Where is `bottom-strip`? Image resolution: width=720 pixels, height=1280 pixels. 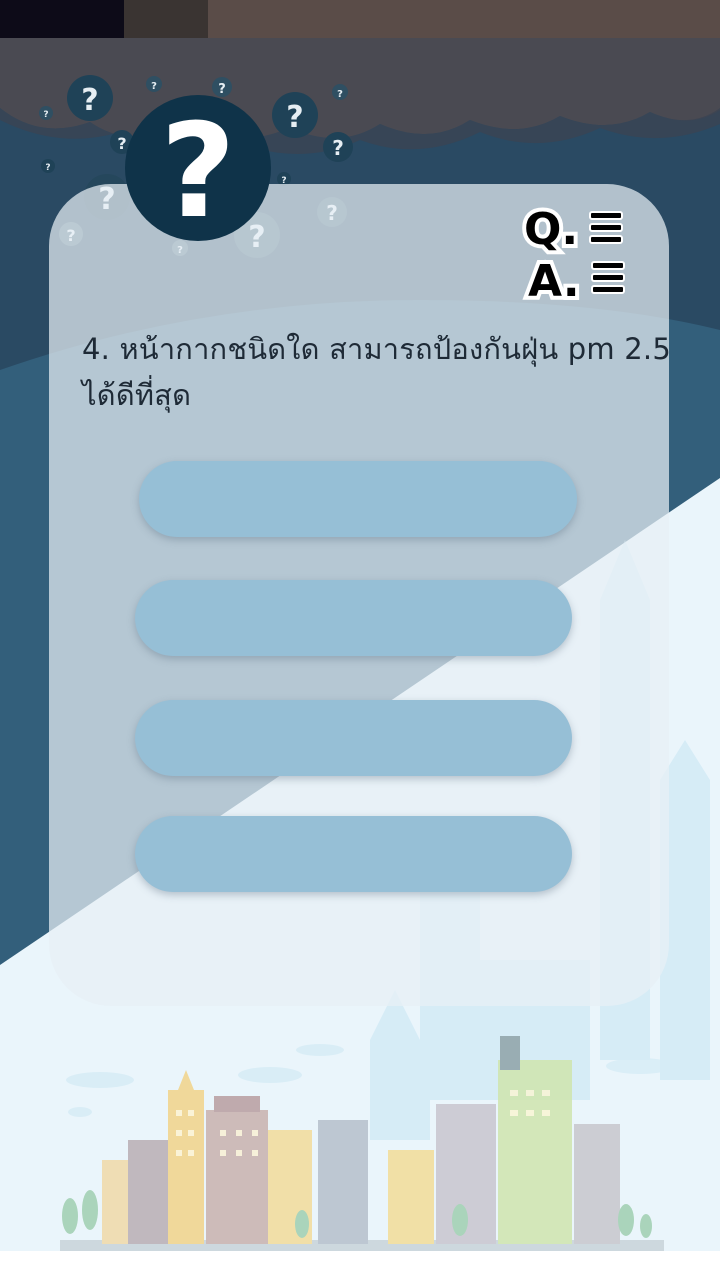 bottom-strip is located at coordinates (360, 1265).